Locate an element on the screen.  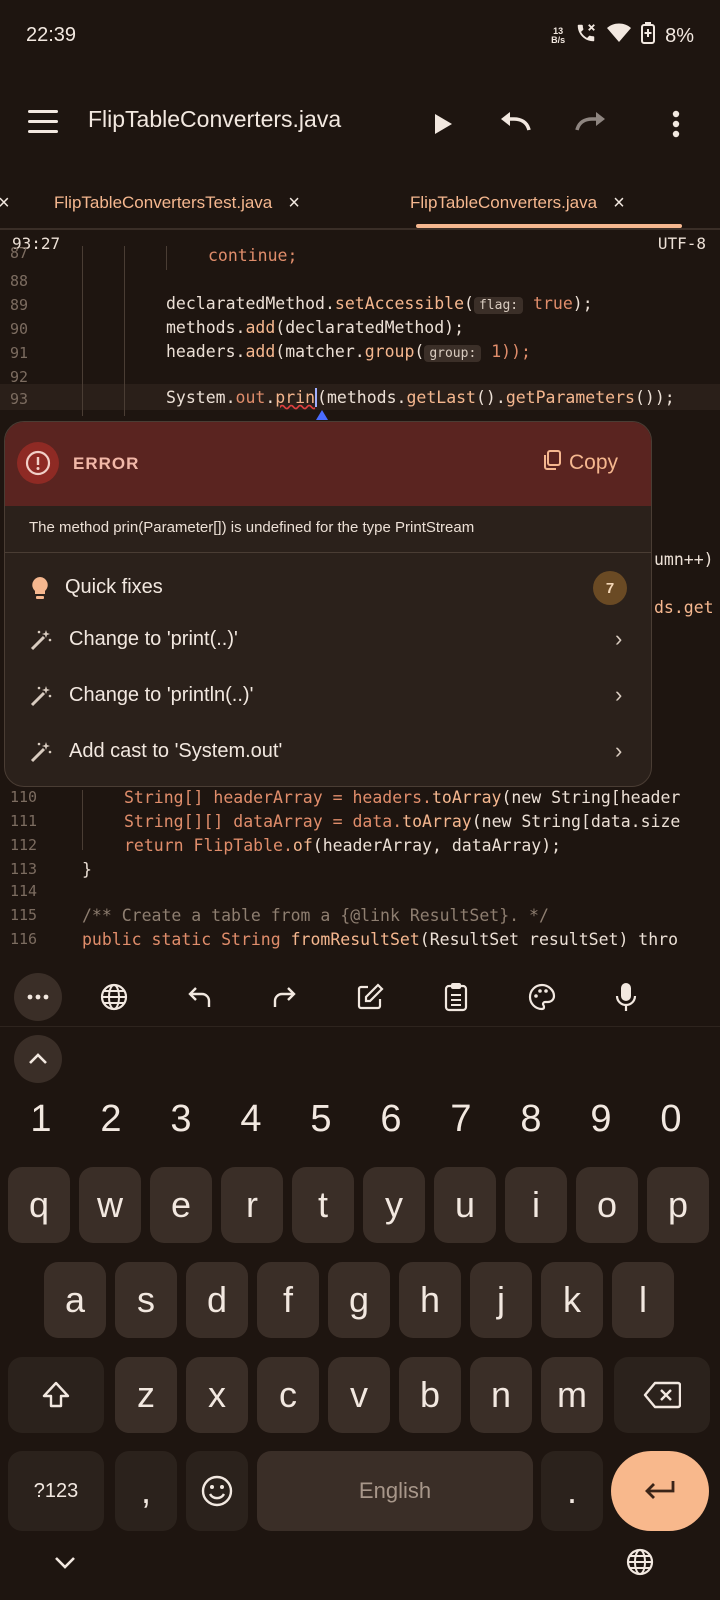
key-y: y is located at coordinates (394, 1205).